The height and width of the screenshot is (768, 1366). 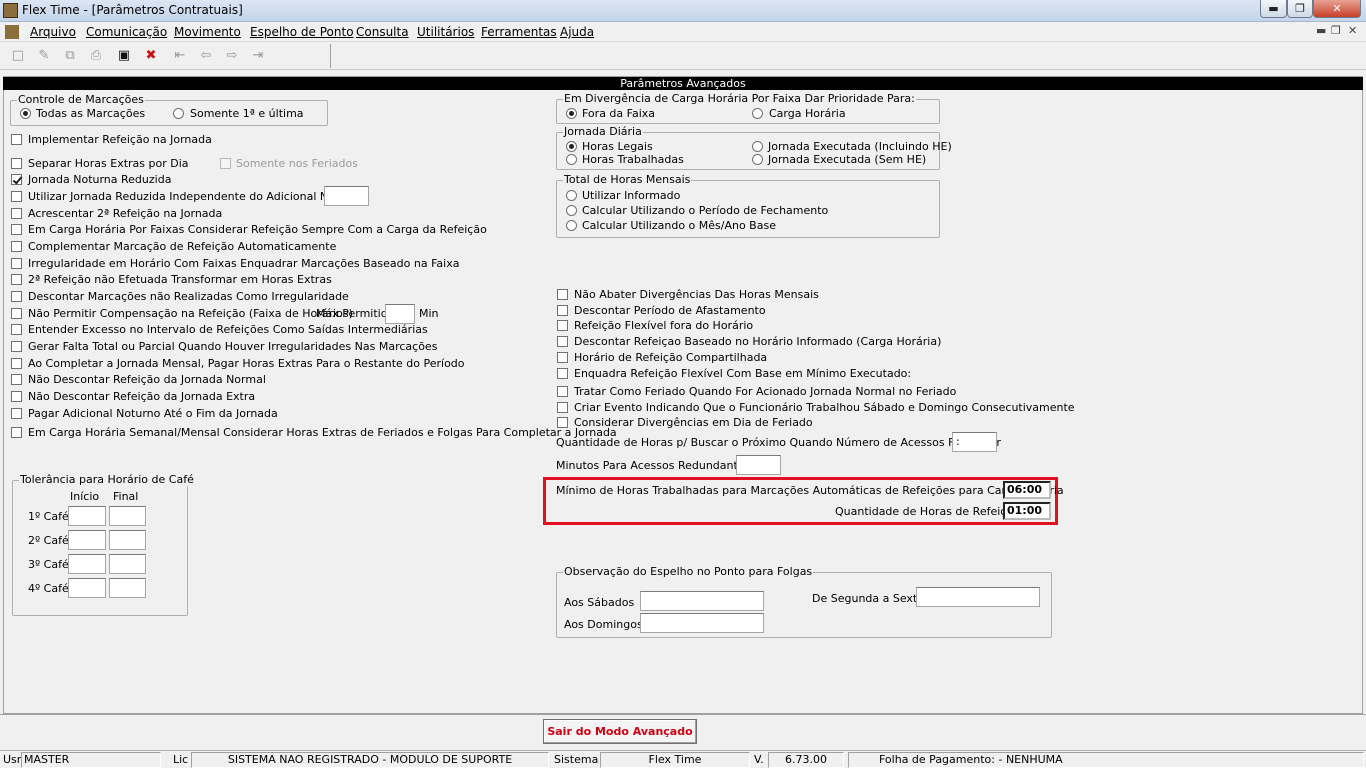 What do you see at coordinates (16, 313) in the screenshot?
I see `check-nao-permitir-compensacao` at bounding box center [16, 313].